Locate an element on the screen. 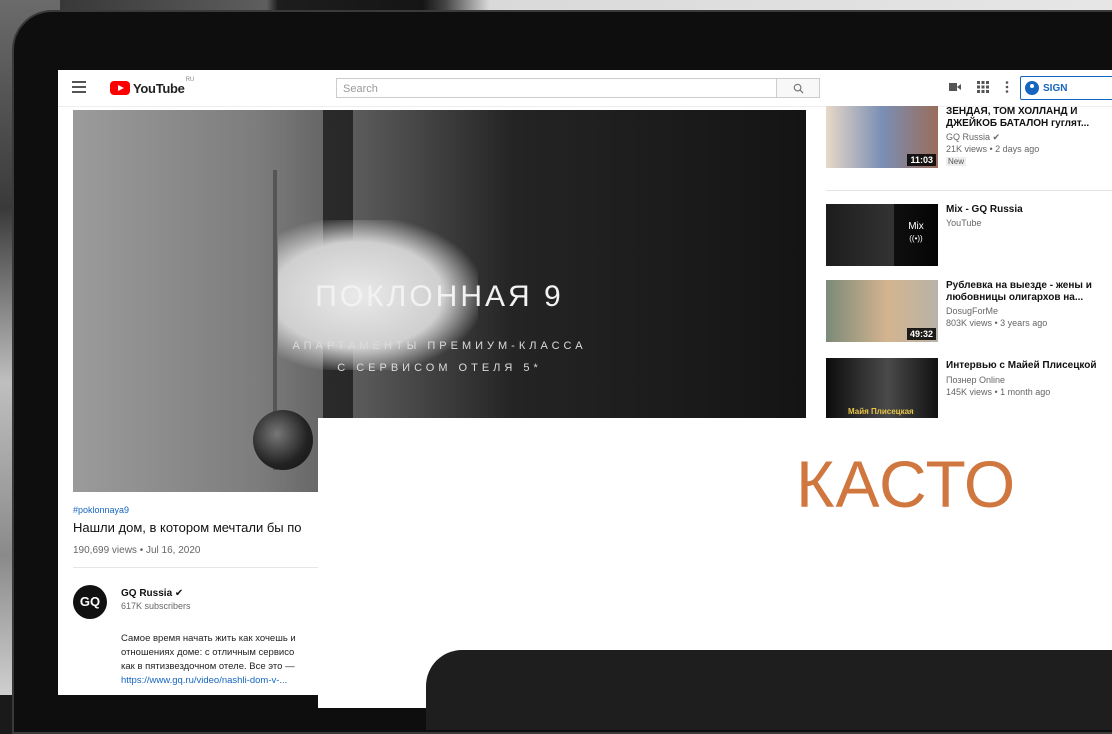 The image size is (1112, 734). video-thumbnail: 49:32 is located at coordinates (882, 311).